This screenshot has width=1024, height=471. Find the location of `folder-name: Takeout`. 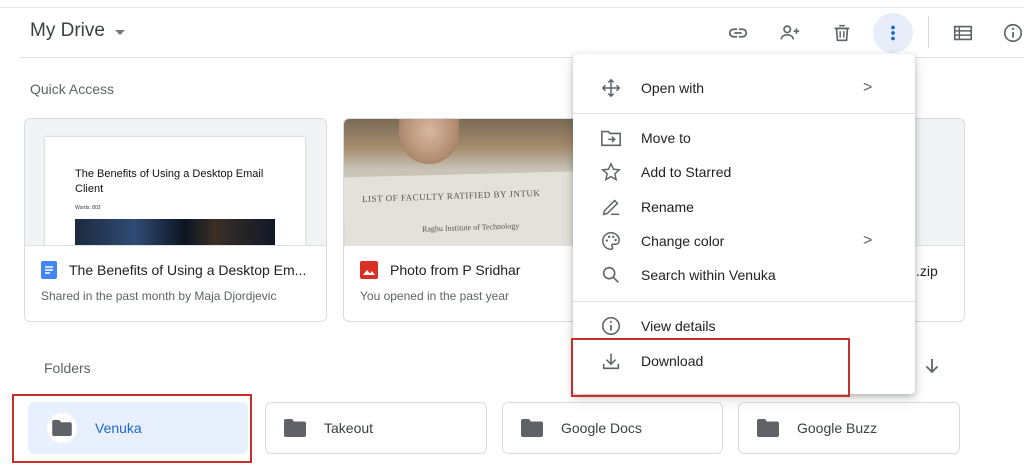

folder-name: Takeout is located at coordinates (349, 428).